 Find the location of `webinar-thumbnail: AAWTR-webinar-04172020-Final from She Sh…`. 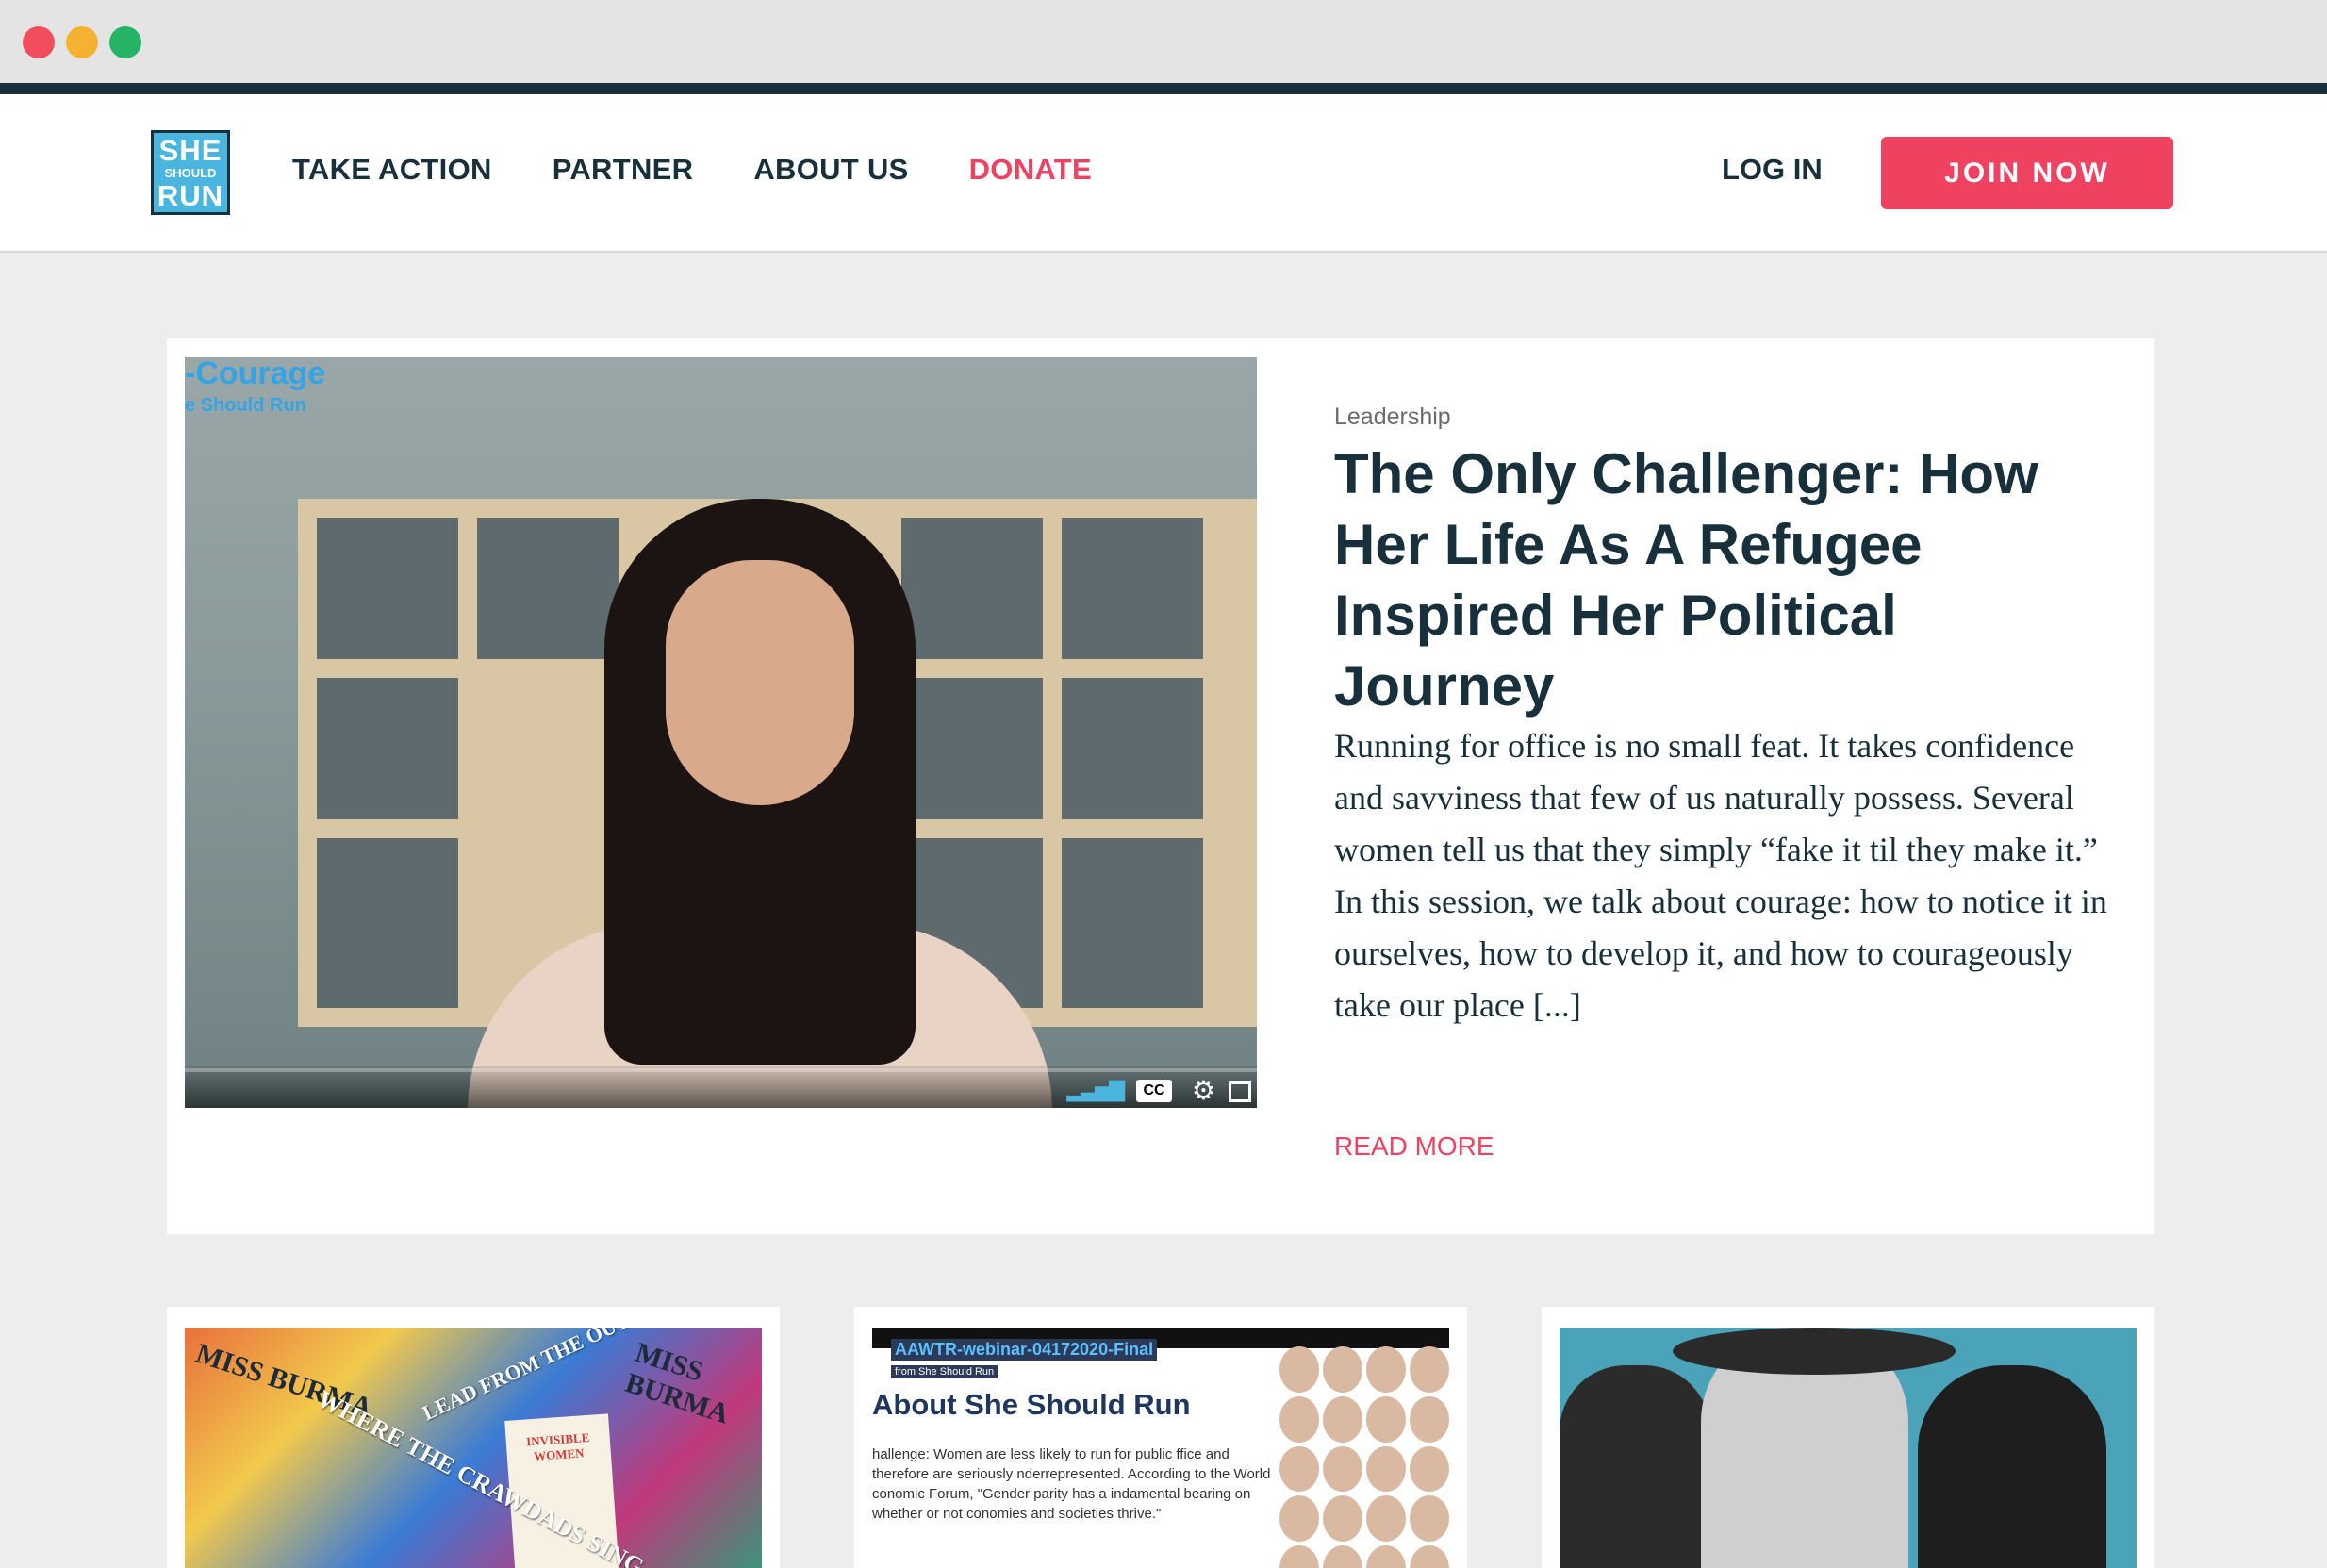

webinar-thumbnail: AAWTR-webinar-04172020-Final from She Sh… is located at coordinates (1160, 1448).